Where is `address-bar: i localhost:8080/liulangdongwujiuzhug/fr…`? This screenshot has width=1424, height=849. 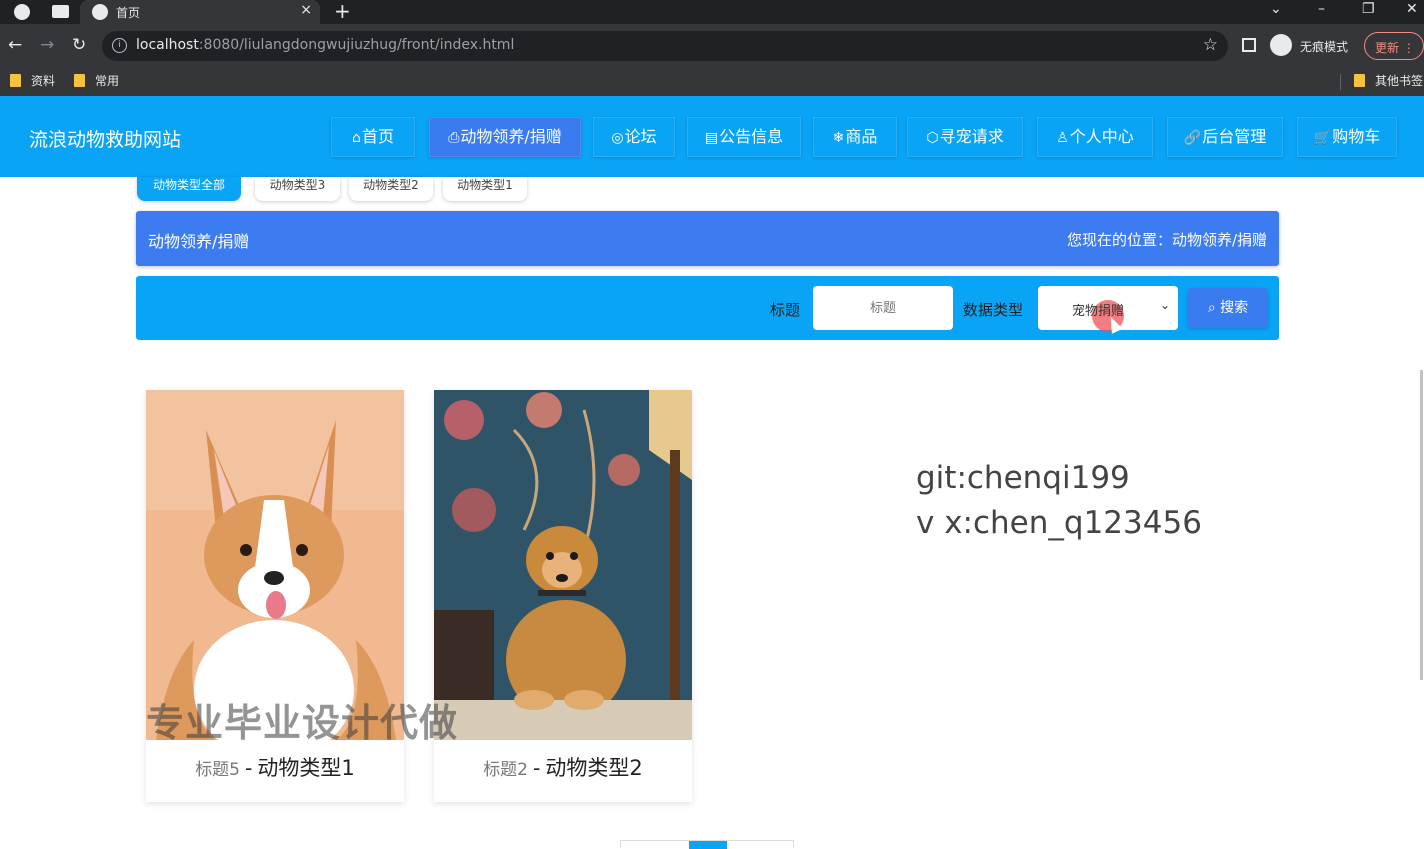
address-bar: i localhost:8080/liulangdongwujiuzhug/fr… is located at coordinates (665, 46).